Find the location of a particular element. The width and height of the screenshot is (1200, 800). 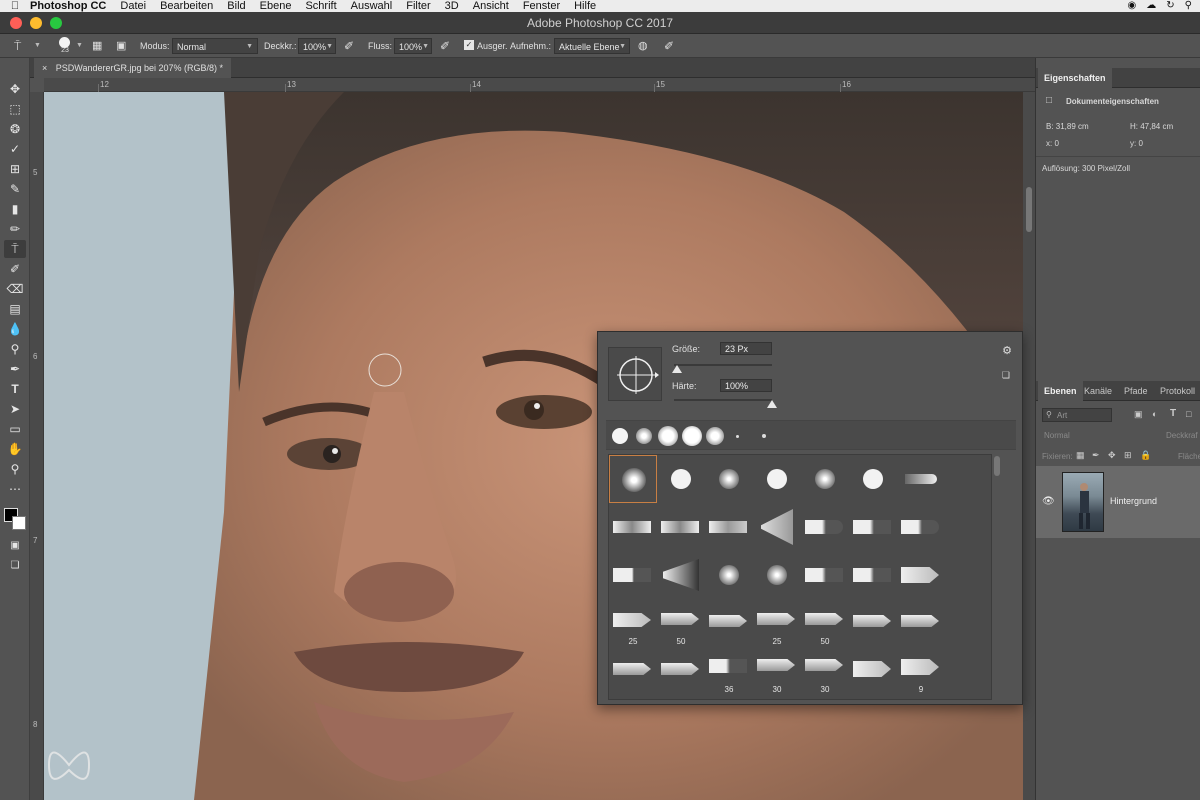

zoom-tool-icon: ⚲ is located at coordinates (15, 469).